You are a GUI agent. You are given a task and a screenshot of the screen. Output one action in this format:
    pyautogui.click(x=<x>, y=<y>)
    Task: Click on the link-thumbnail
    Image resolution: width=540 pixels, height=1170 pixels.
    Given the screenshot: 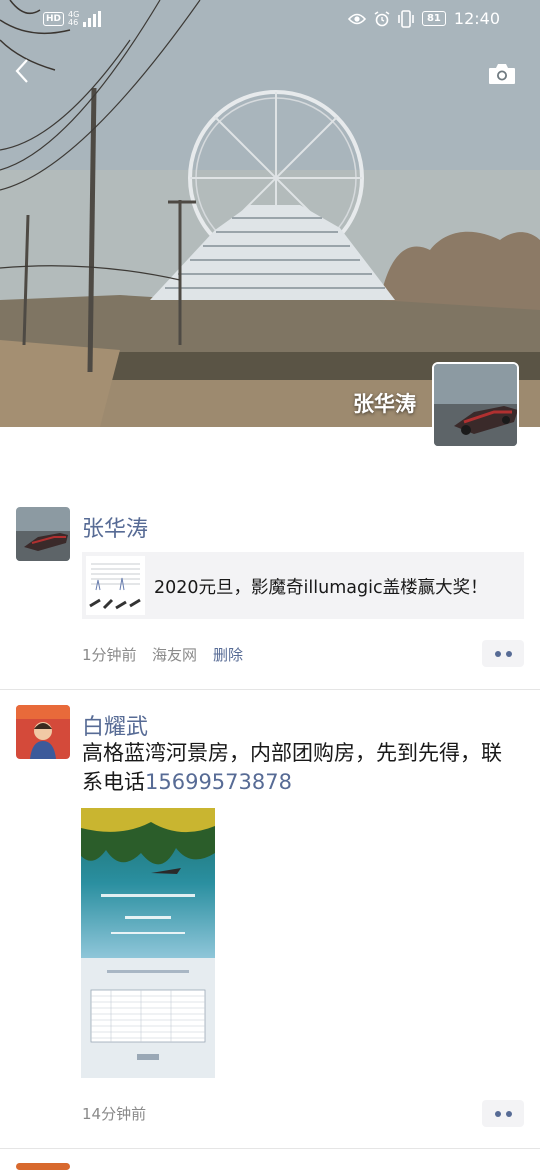 What is the action you would take?
    pyautogui.click(x=115, y=585)
    